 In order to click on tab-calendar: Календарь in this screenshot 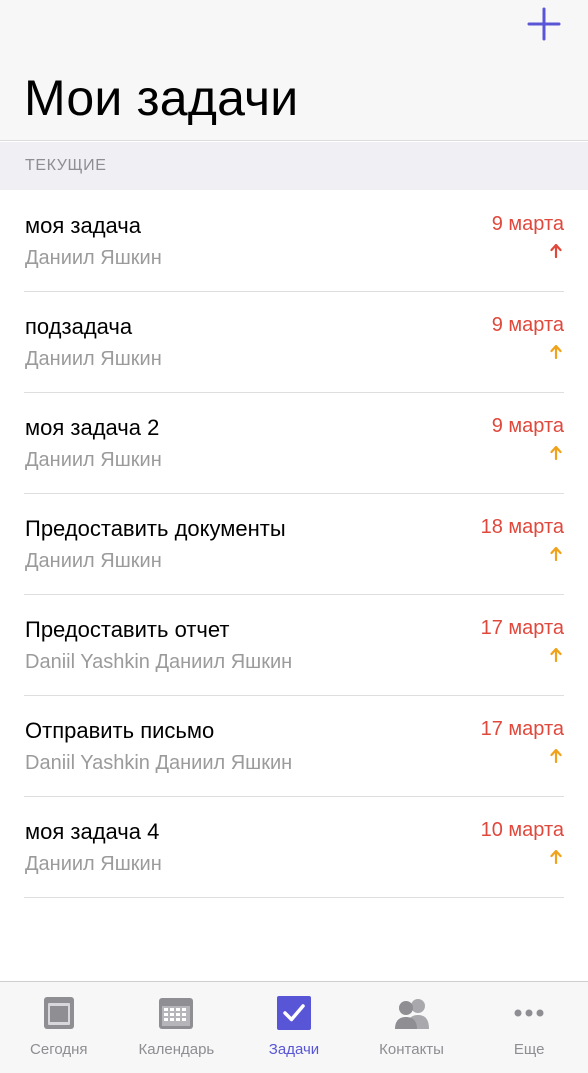, I will do `click(177, 1027)`.